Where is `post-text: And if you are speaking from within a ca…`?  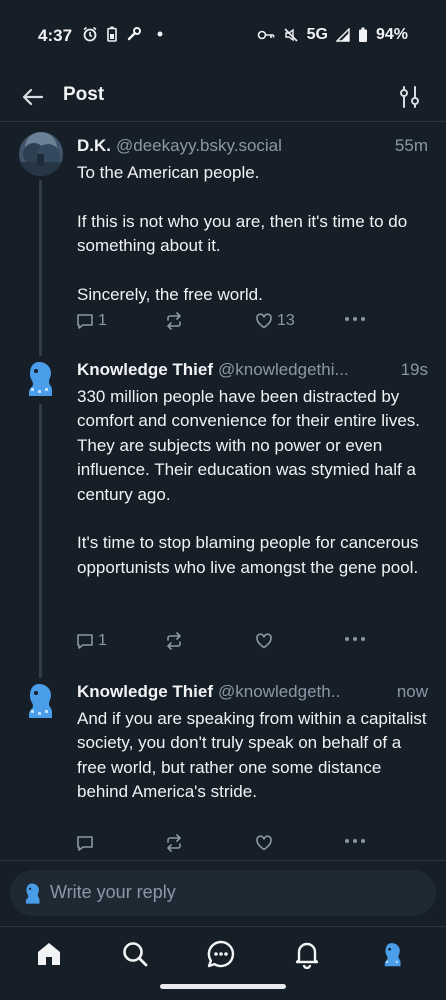 post-text: And if you are speaking from within a ca… is located at coordinates (252, 755).